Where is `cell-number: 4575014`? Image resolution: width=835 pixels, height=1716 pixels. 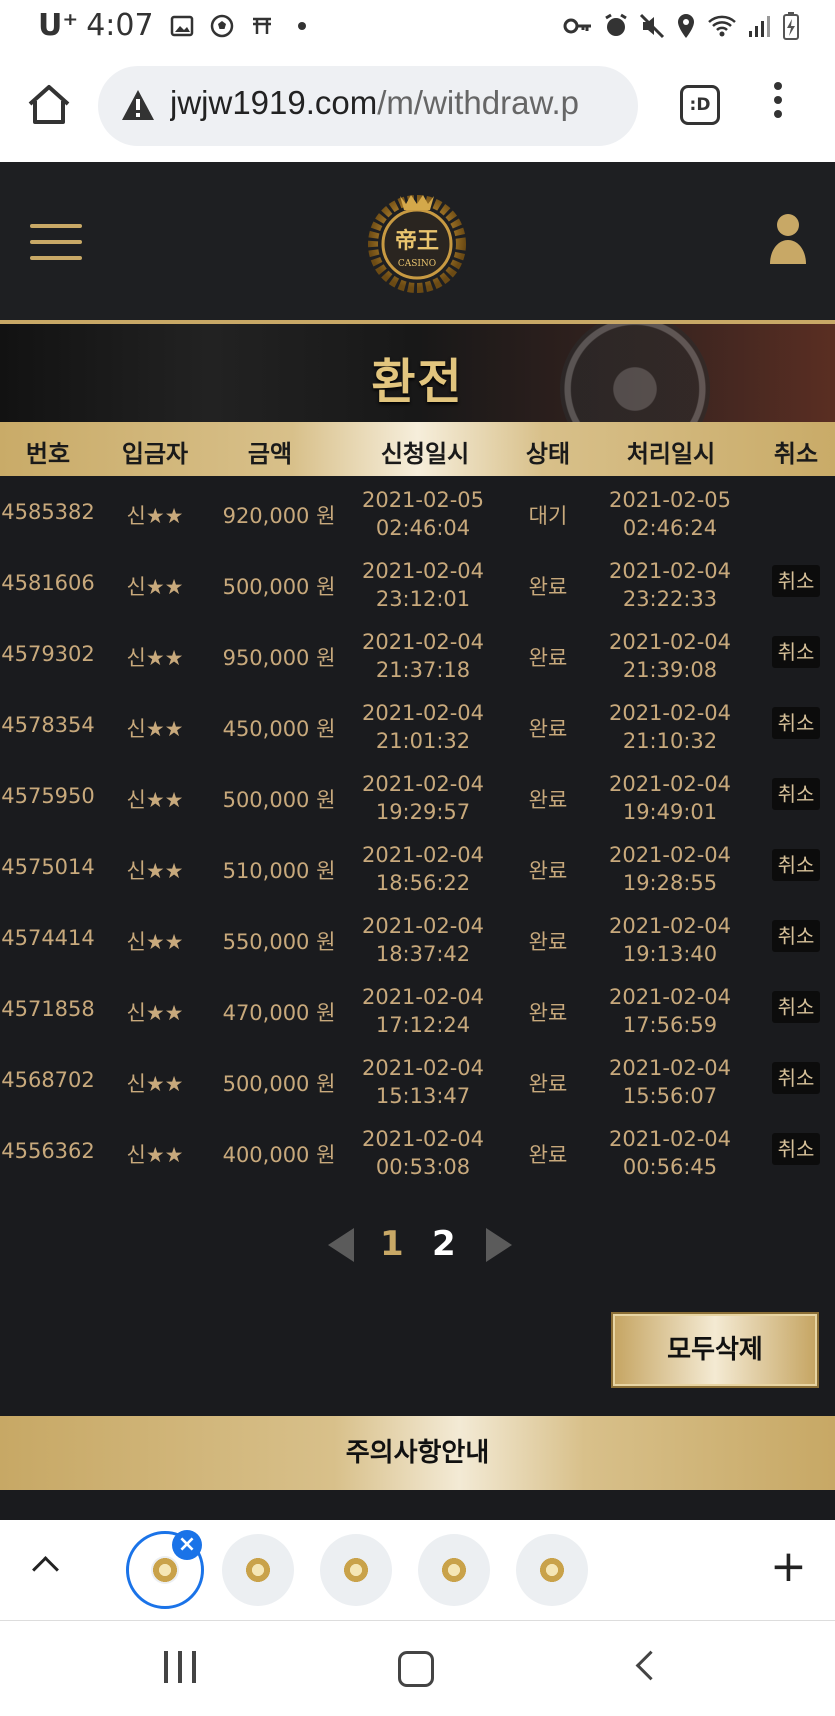
cell-number: 4575014 is located at coordinates (48, 867).